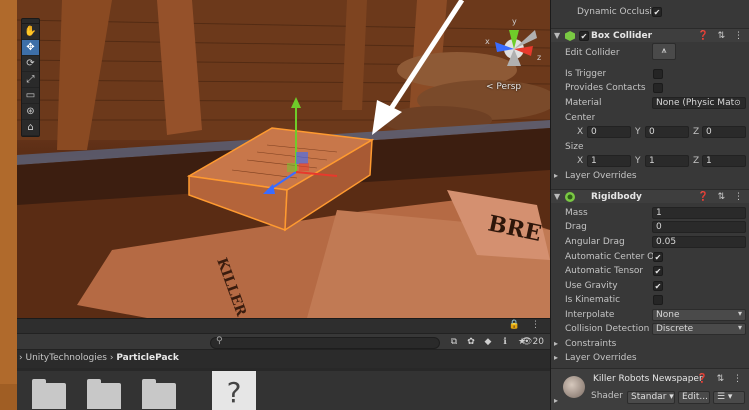 This screenshot has height=410, width=749. Describe the element at coordinates (737, 103) in the screenshot. I see `object-picker-icon: ⊙` at that location.